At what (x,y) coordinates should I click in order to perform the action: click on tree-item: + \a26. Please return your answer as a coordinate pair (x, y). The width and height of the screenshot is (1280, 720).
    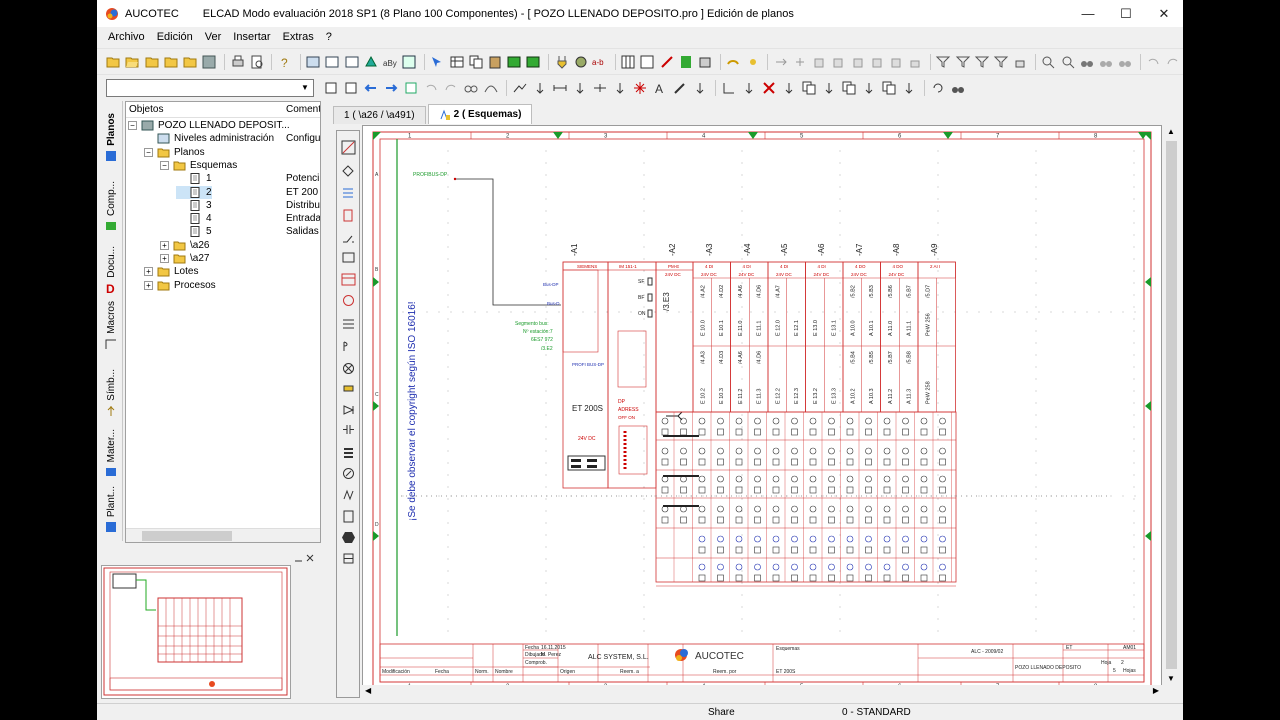
    Looking at the image, I should click on (184, 245).